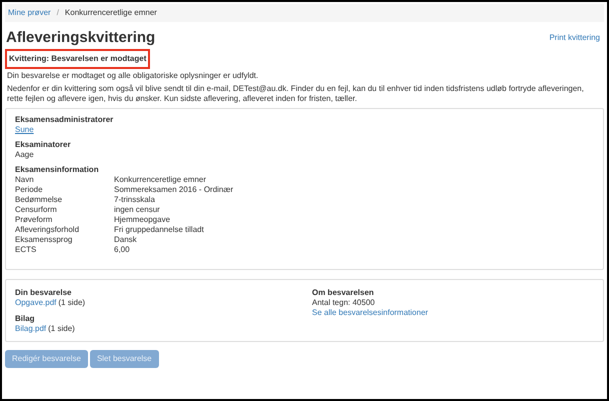 This screenshot has width=609, height=401. I want to click on info-label: Prøveform, so click(34, 220).